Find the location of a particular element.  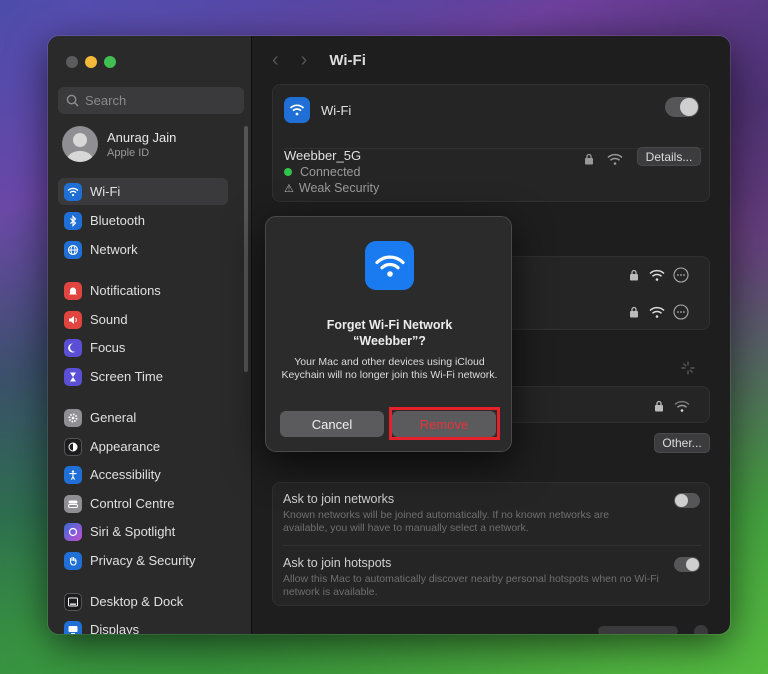

maximize-window-button is located at coordinates (110, 62).